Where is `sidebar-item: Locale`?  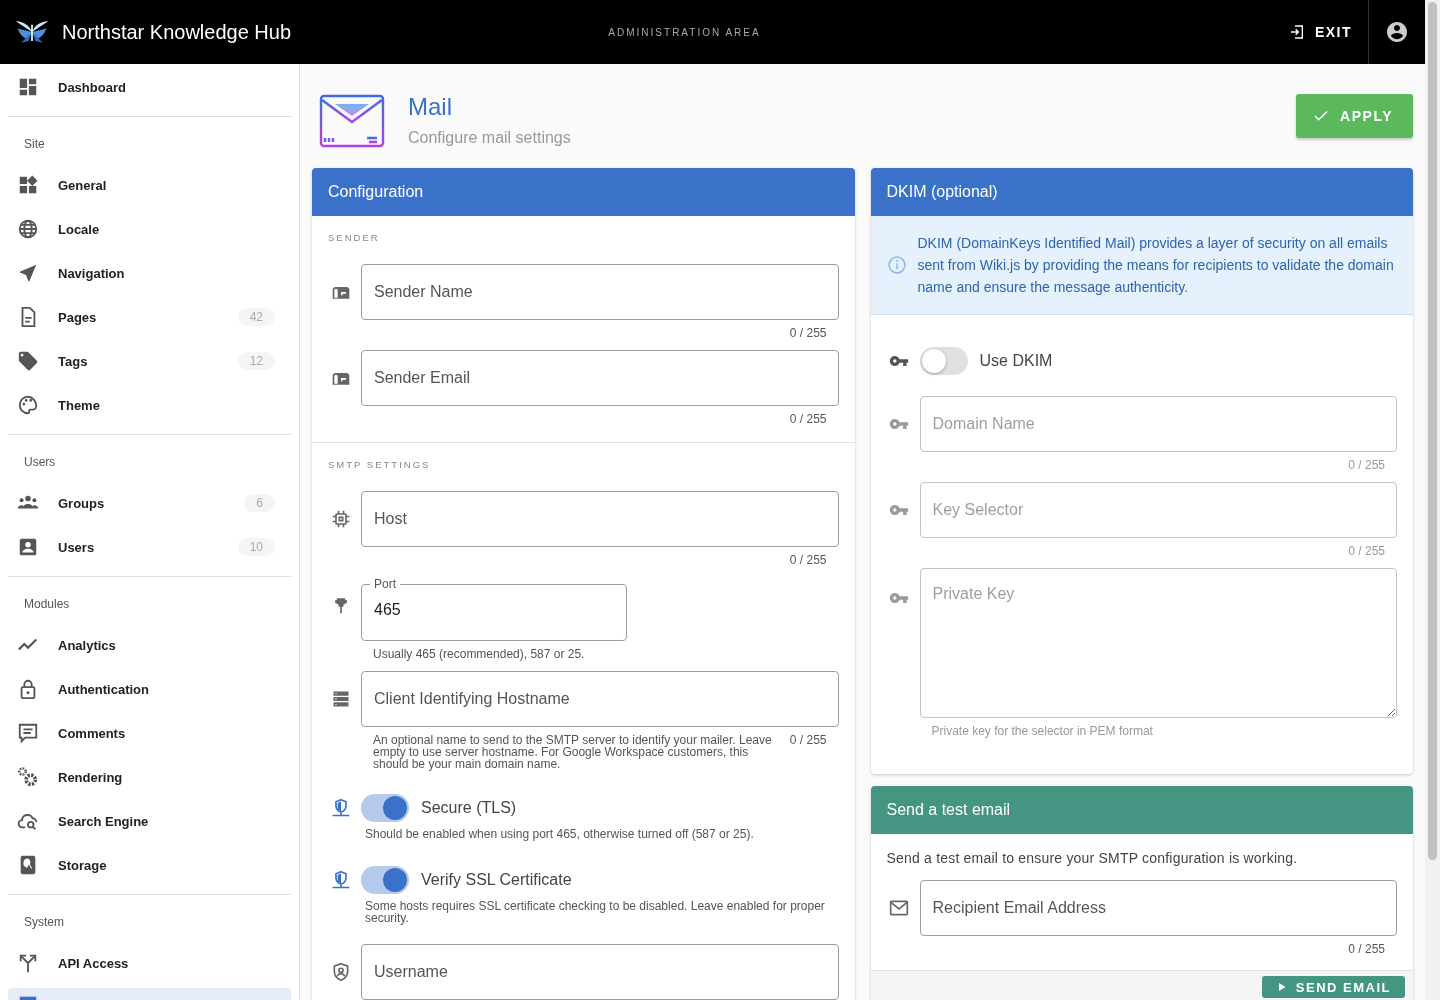 sidebar-item: Locale is located at coordinates (149, 229).